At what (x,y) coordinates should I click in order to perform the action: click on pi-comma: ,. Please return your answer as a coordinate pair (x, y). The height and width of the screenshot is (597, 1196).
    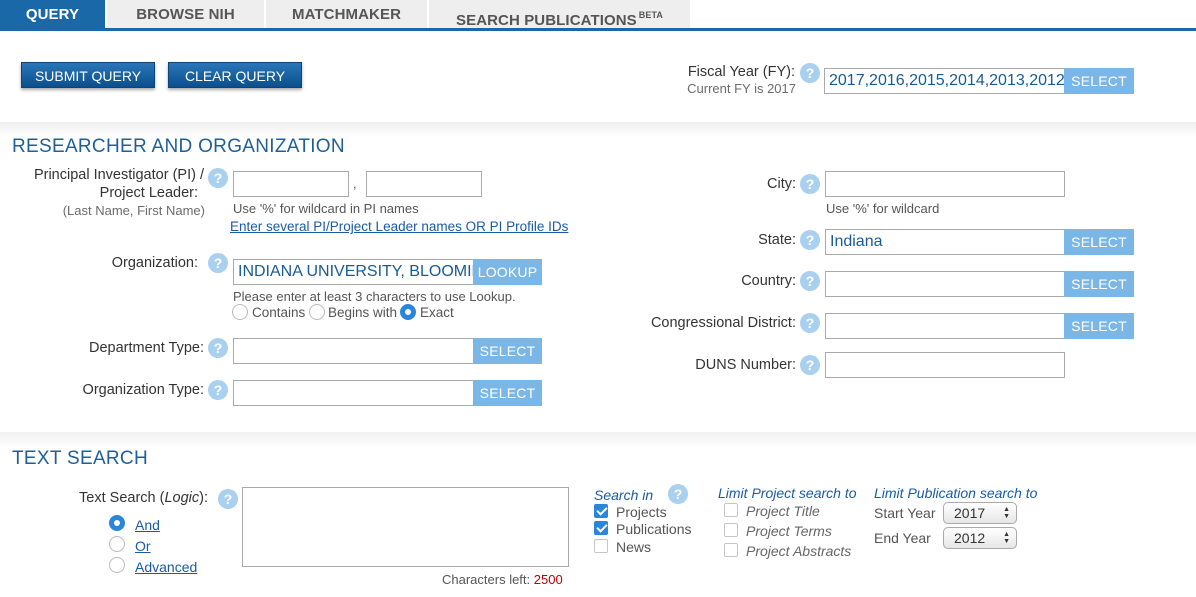
    Looking at the image, I should click on (355, 183).